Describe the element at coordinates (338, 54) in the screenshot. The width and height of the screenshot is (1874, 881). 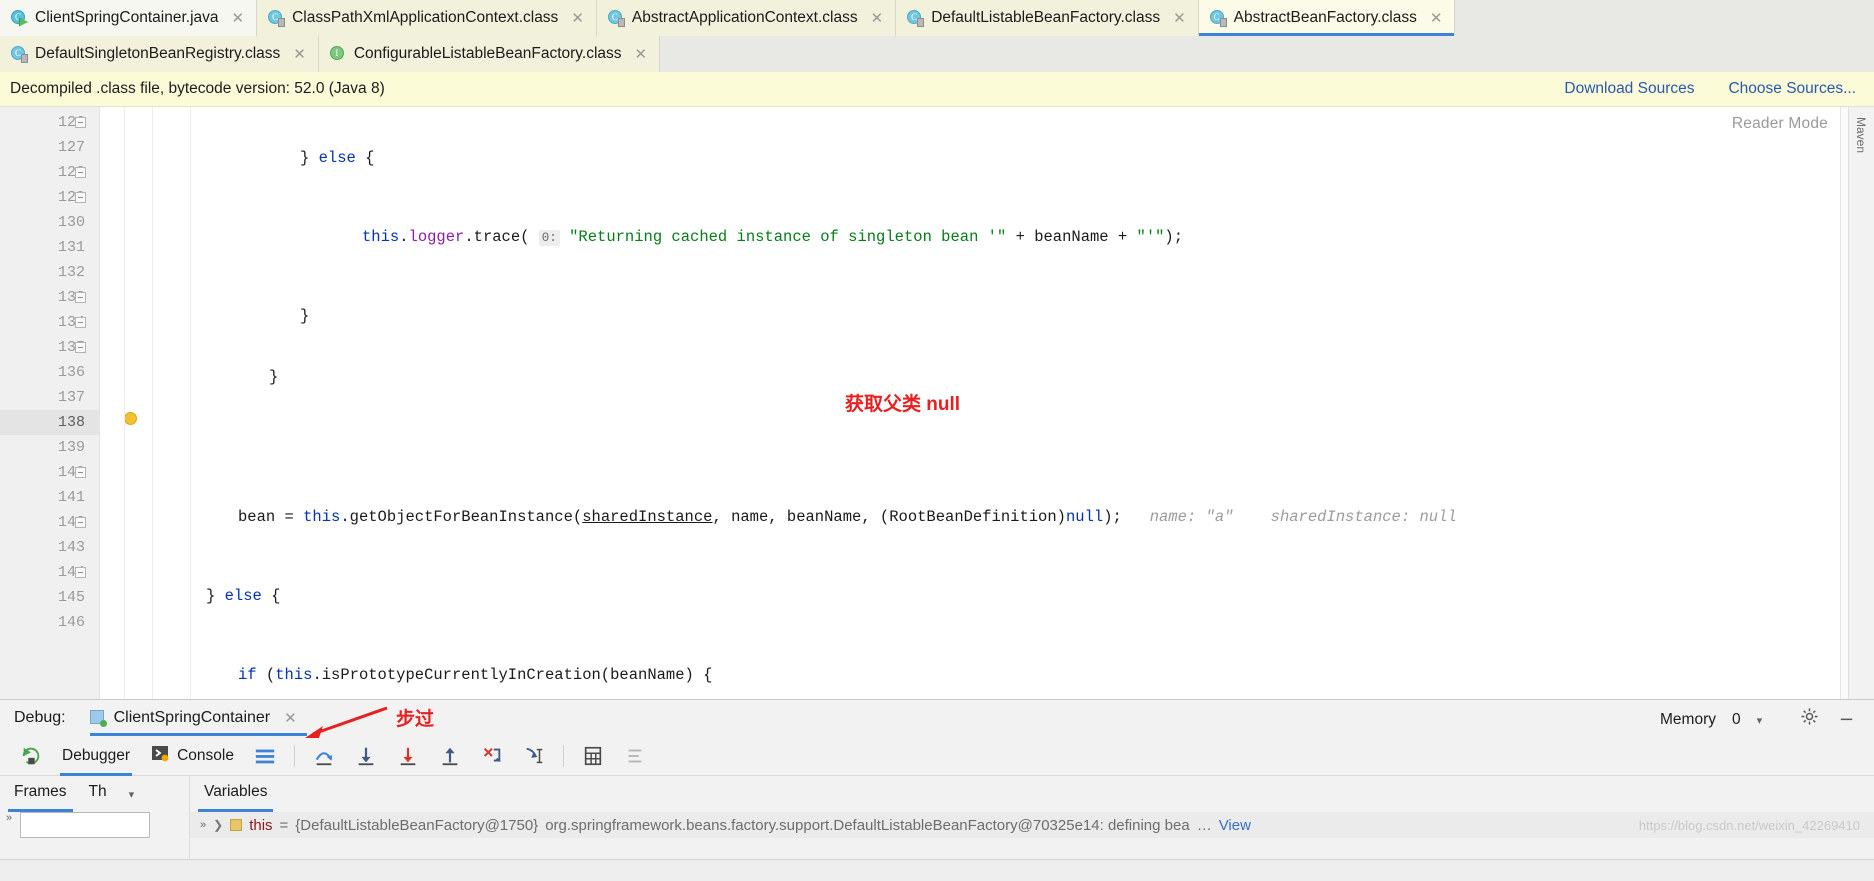
I see `interface-icon: I` at that location.